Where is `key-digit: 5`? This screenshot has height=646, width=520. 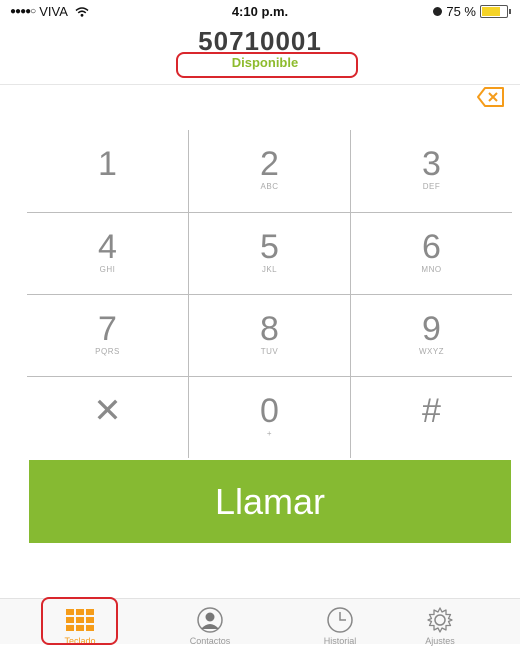 key-digit: 5 is located at coordinates (269, 247).